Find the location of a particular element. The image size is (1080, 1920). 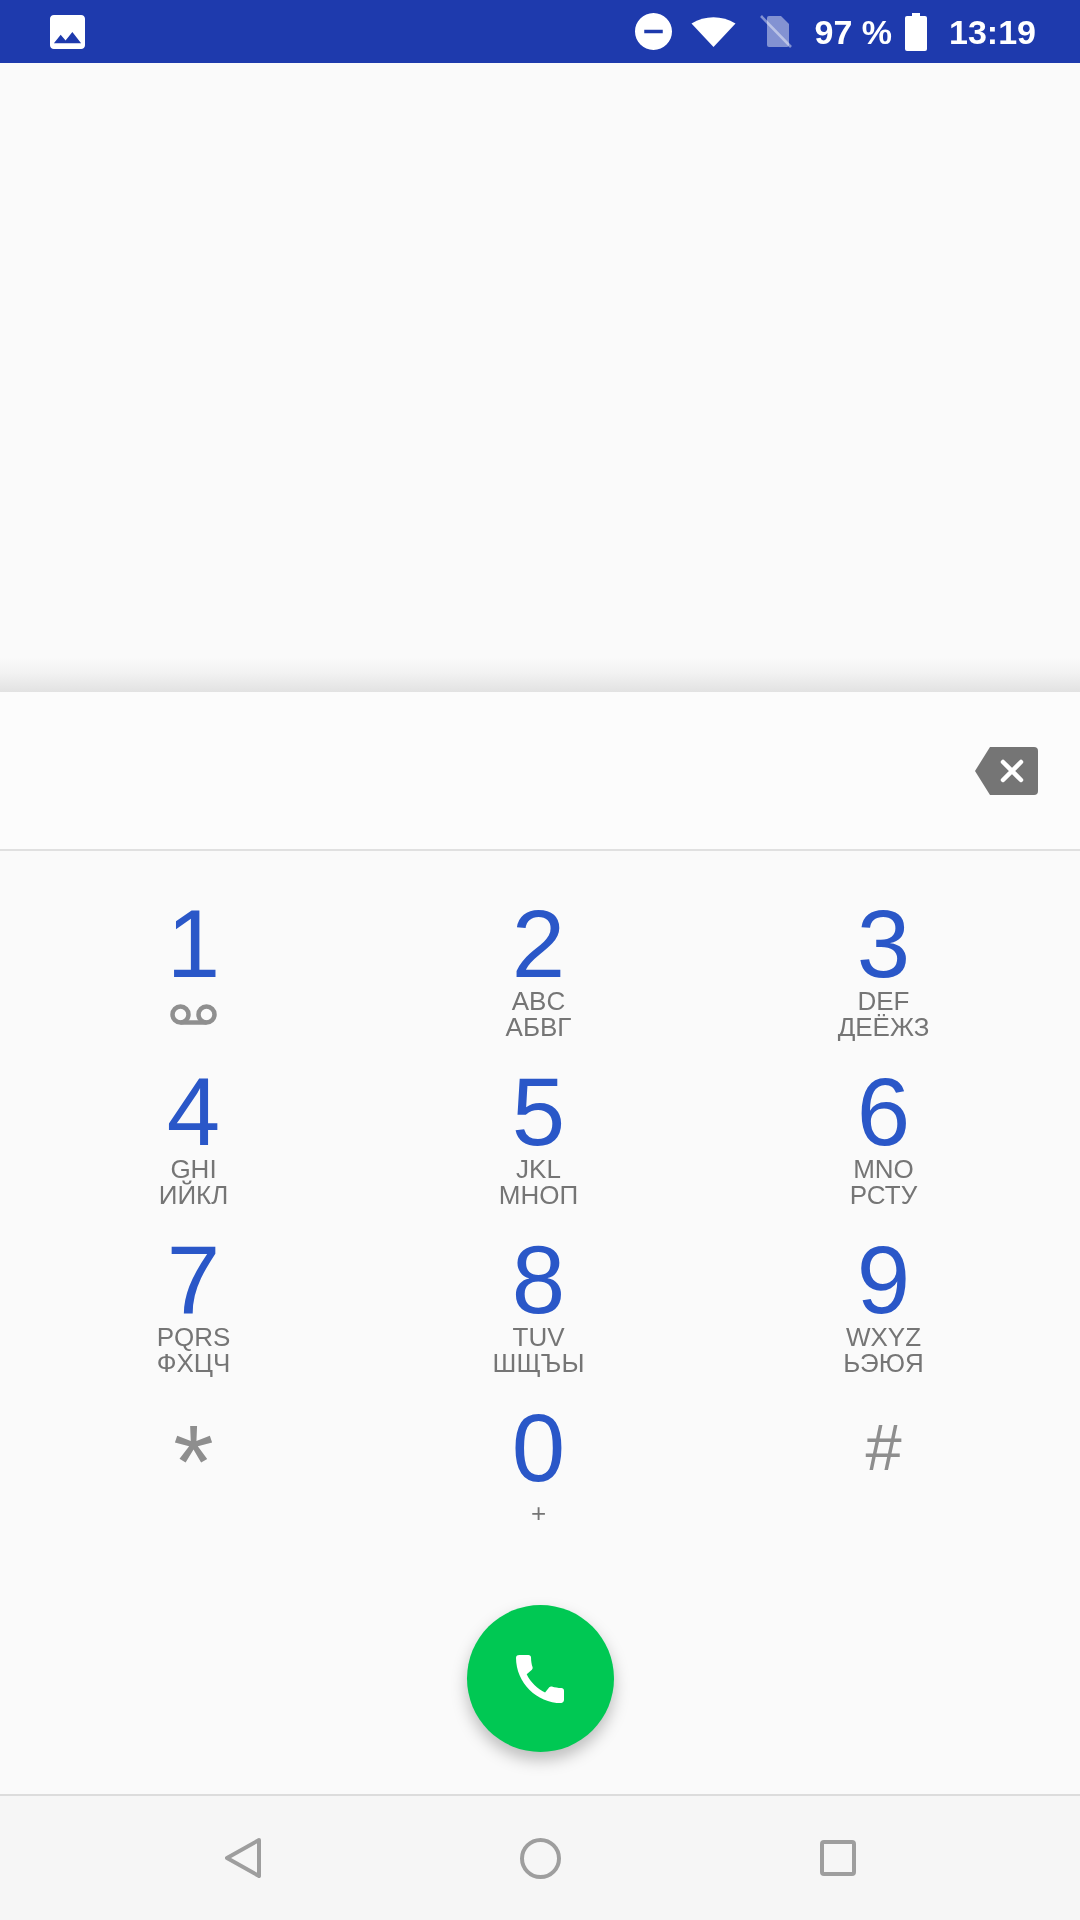

phone-icon is located at coordinates (540, 1678).